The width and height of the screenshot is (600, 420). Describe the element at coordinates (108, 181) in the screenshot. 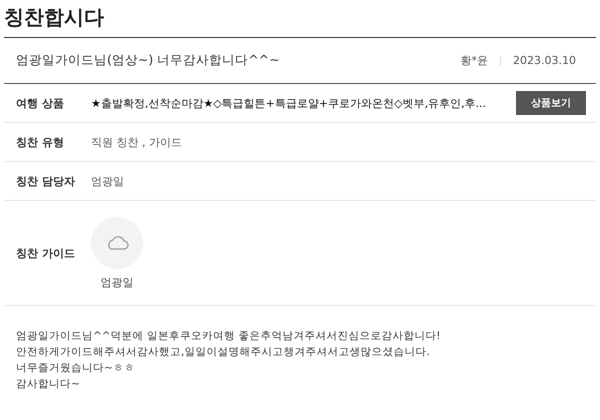

I see `field-value: 엄광일` at that location.